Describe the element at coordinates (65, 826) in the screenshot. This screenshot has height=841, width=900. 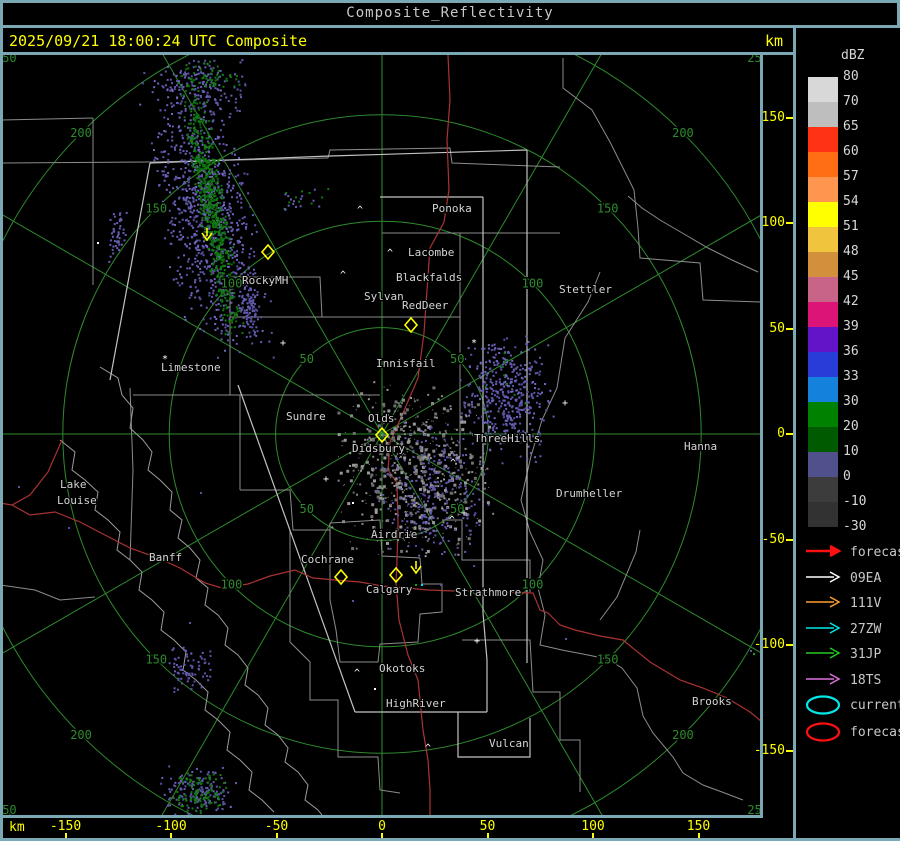
I see `bottom-axis-label: -150` at that location.